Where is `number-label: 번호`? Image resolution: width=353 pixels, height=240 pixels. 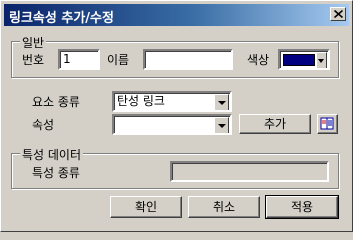 number-label: 번호 is located at coordinates (33, 60).